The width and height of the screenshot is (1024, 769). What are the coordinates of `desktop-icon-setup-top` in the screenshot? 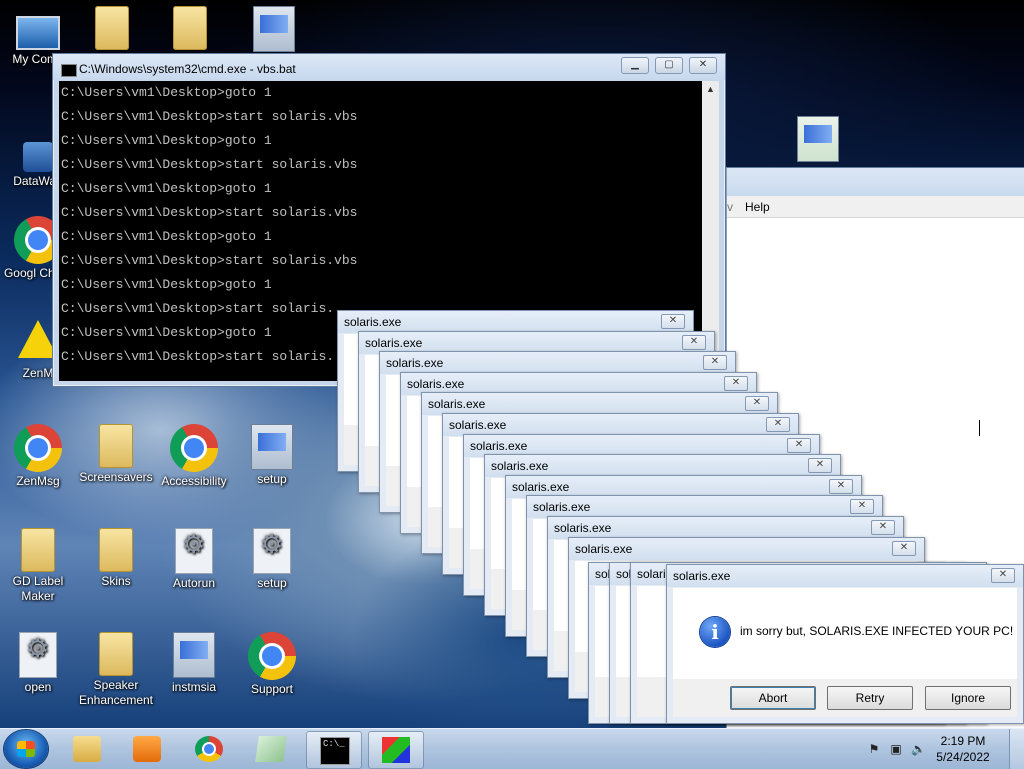 It's located at (274, 30).